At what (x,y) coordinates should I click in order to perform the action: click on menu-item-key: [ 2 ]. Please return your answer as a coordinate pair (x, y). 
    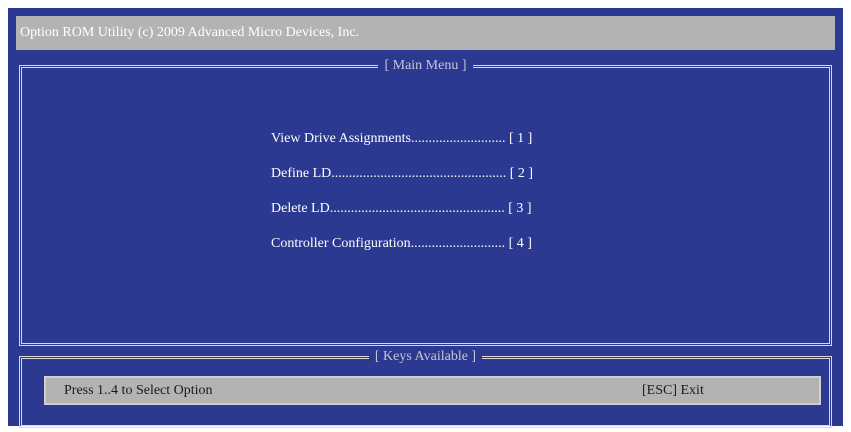
    Looking at the image, I should click on (521, 173).